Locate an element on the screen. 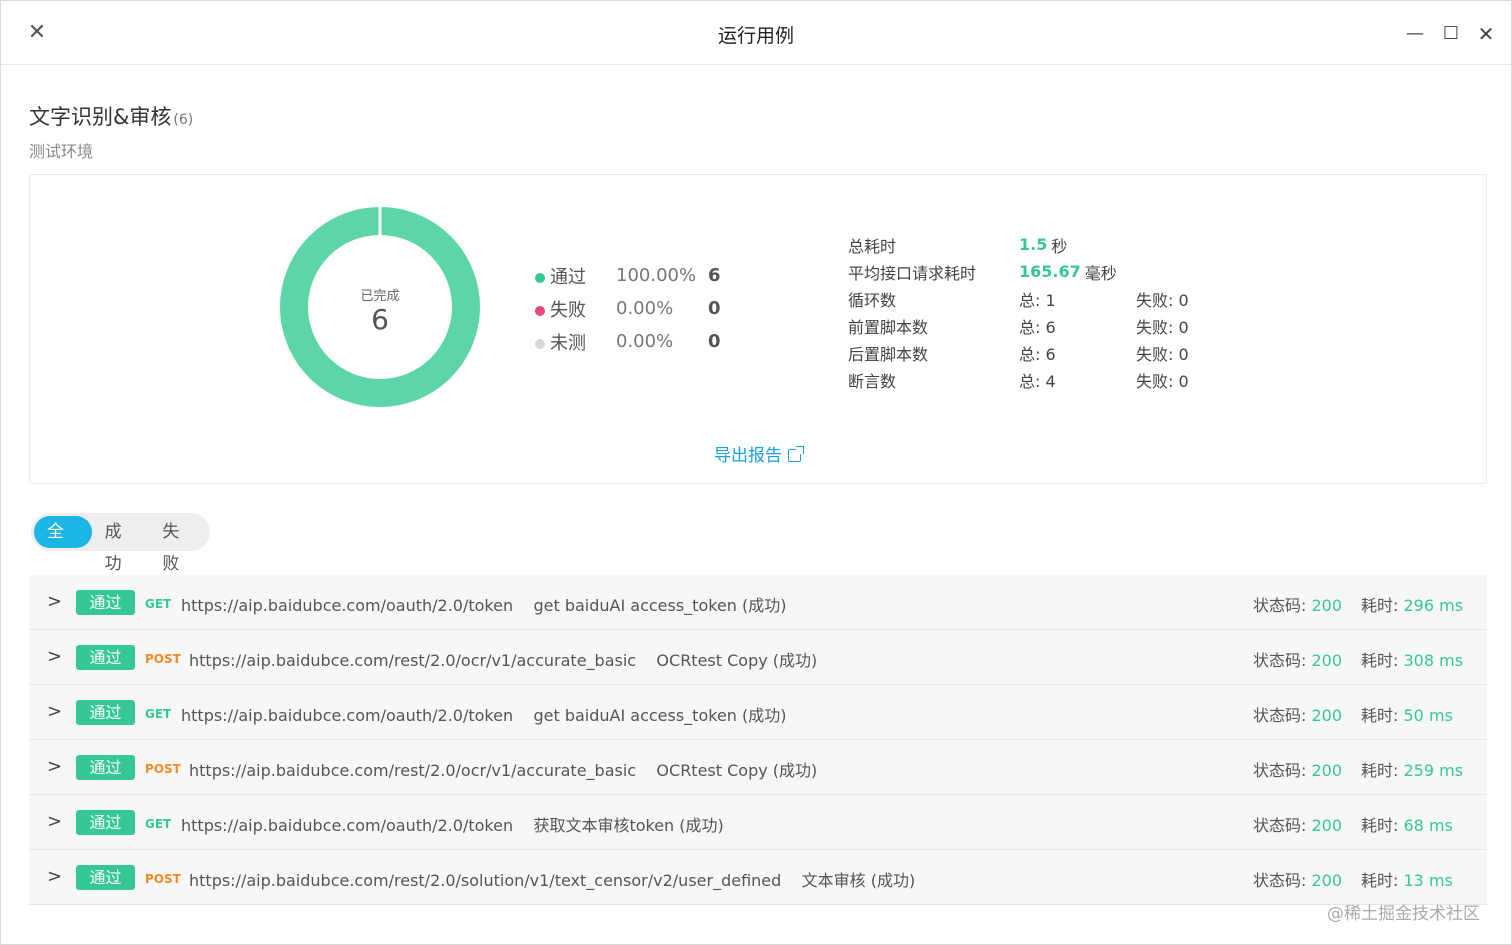  result-filter-tabs: 全部 成功 失败 is located at coordinates (120, 543).